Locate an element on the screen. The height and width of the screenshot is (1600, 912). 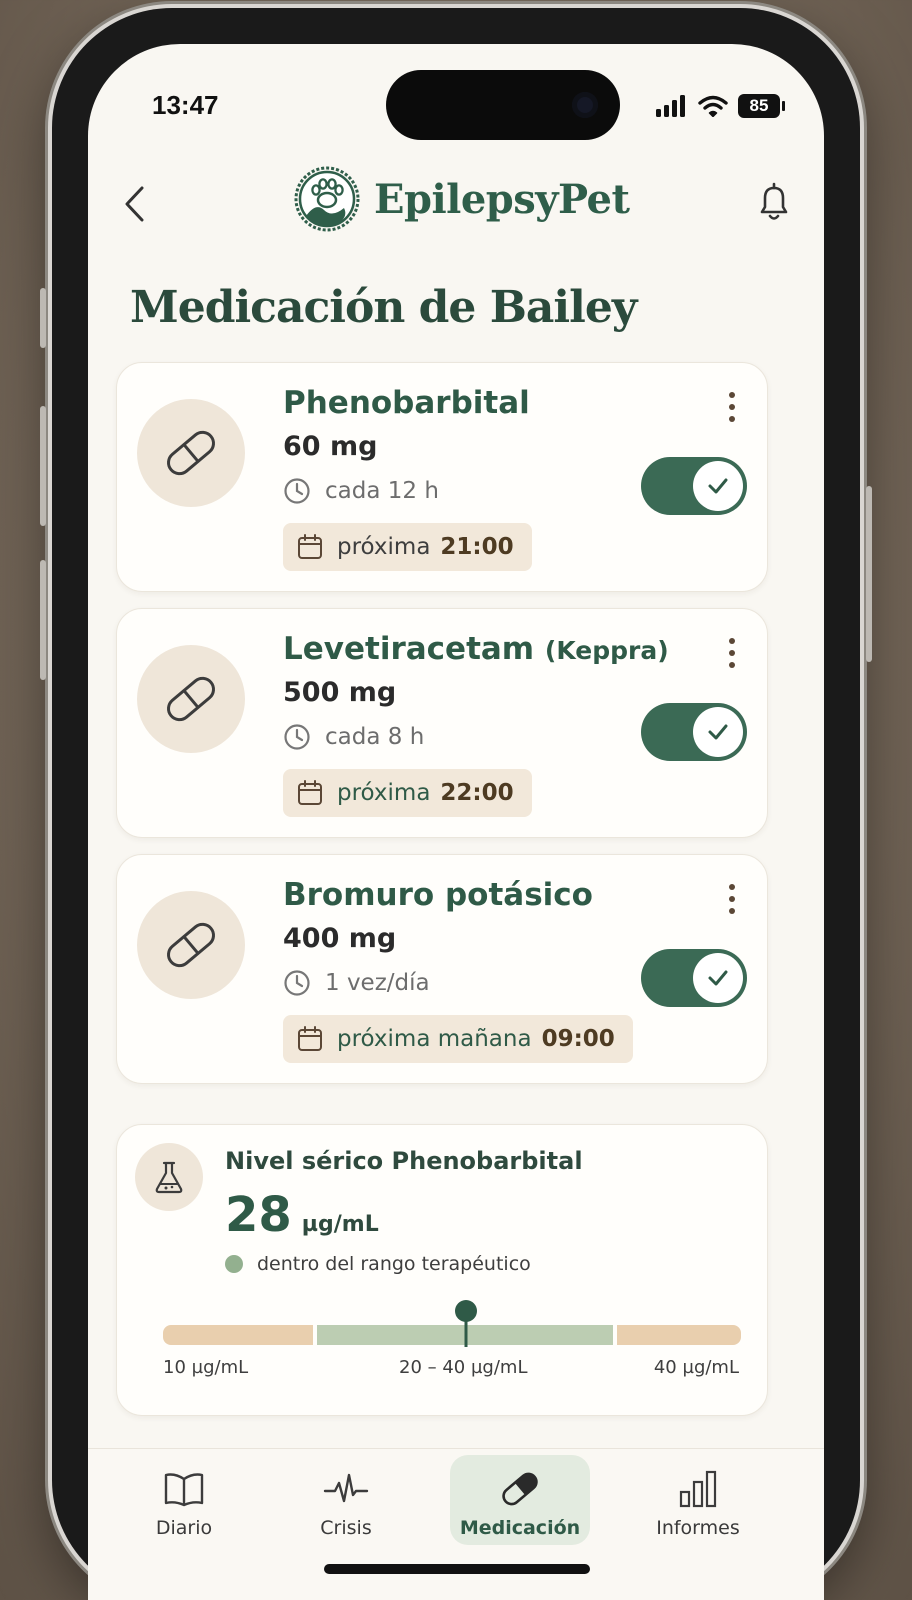
app-header: EpilepsyPet is located at coordinates (456, 204).